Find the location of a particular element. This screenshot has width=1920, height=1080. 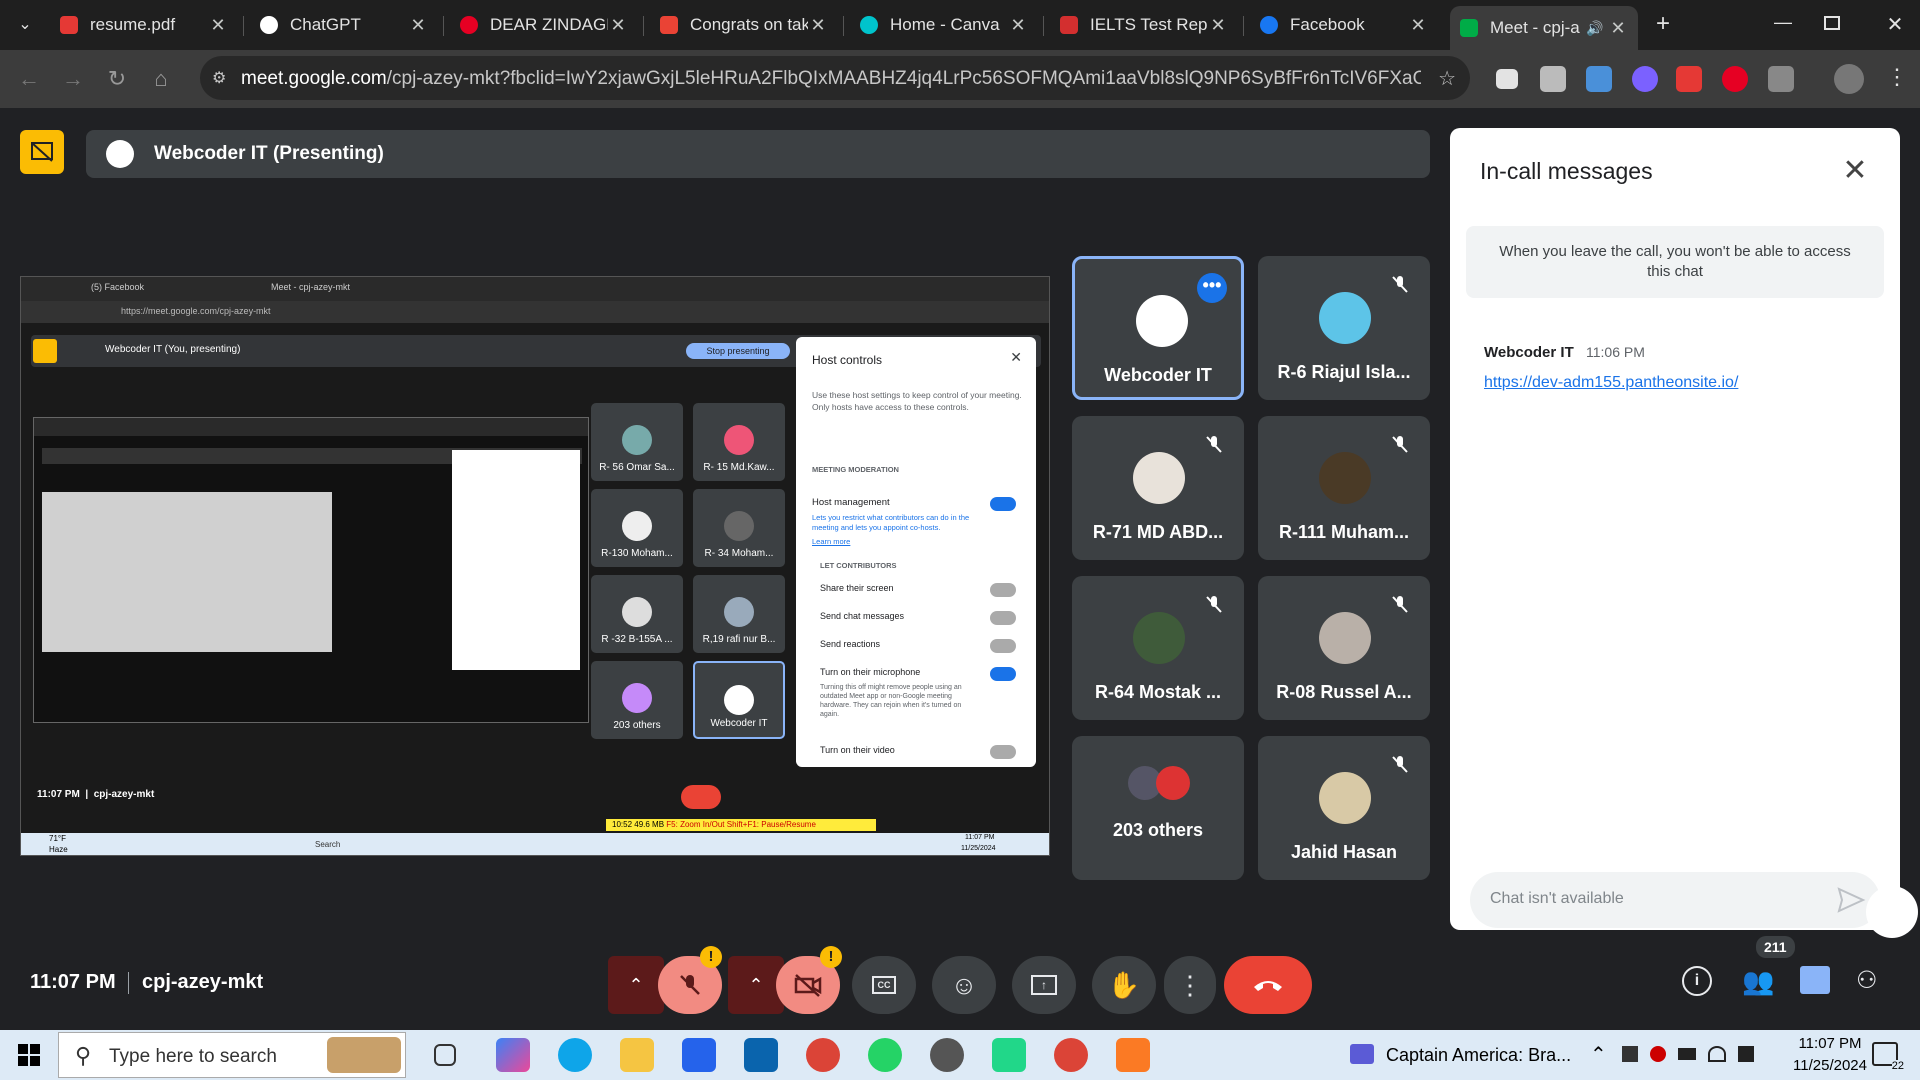

tab-facebook: Facebook ✕ is located at coordinates (1344, 25).